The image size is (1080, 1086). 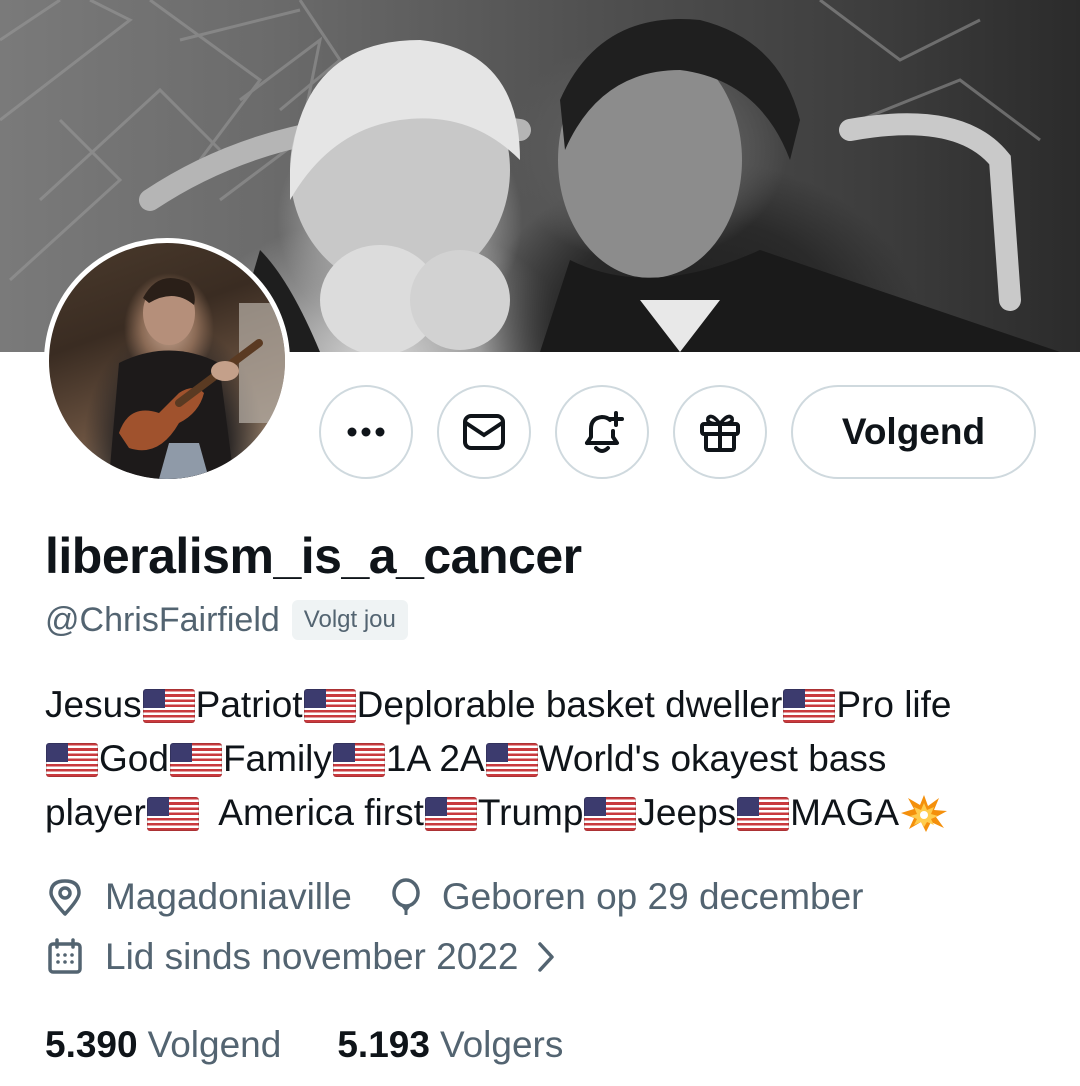 What do you see at coordinates (91, 1044) in the screenshot?
I see `following-count: 5.390` at bounding box center [91, 1044].